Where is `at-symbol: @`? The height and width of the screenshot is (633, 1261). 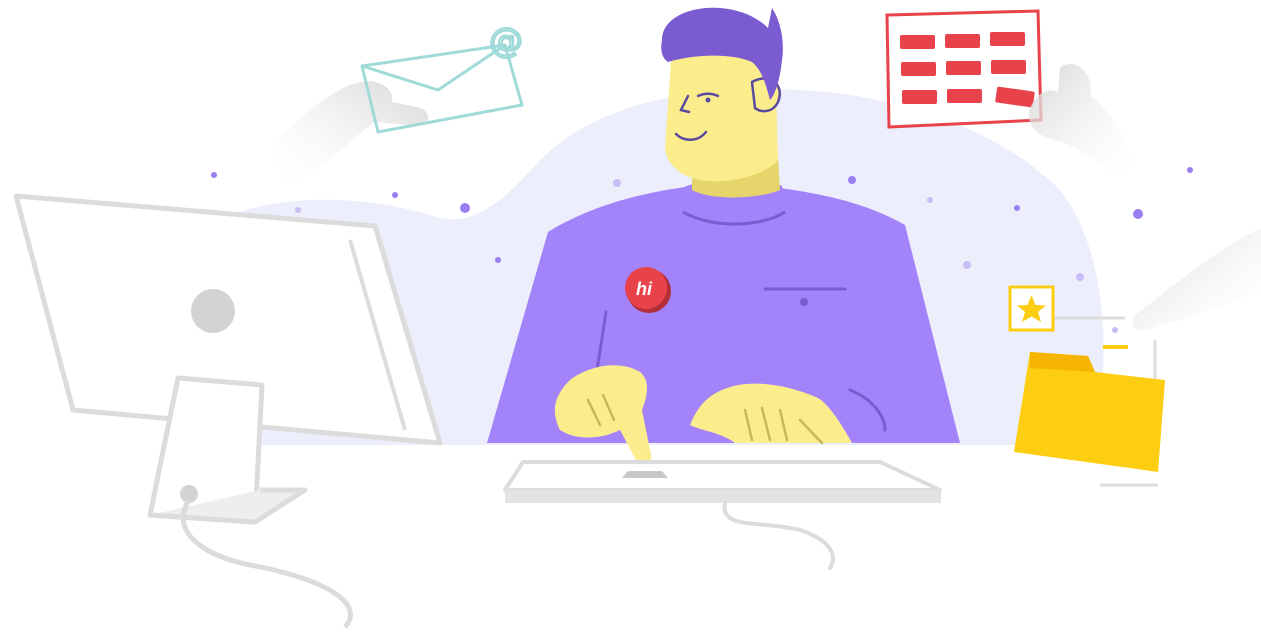 at-symbol: @ is located at coordinates (506, 41).